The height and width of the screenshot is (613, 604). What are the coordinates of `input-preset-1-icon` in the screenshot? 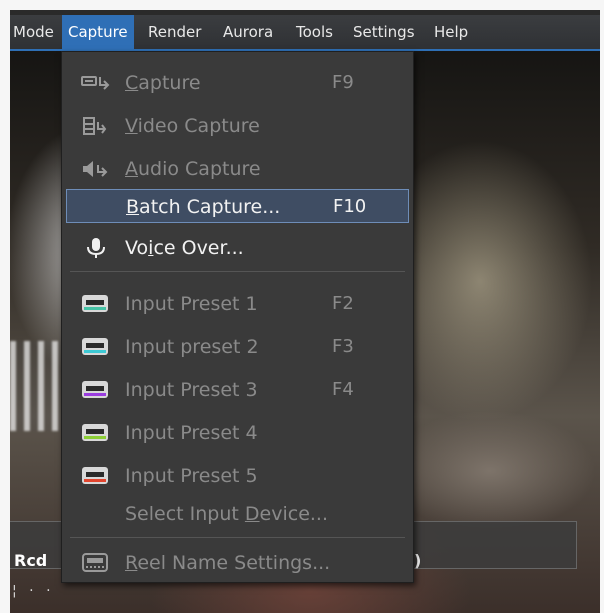 It's located at (95, 303).